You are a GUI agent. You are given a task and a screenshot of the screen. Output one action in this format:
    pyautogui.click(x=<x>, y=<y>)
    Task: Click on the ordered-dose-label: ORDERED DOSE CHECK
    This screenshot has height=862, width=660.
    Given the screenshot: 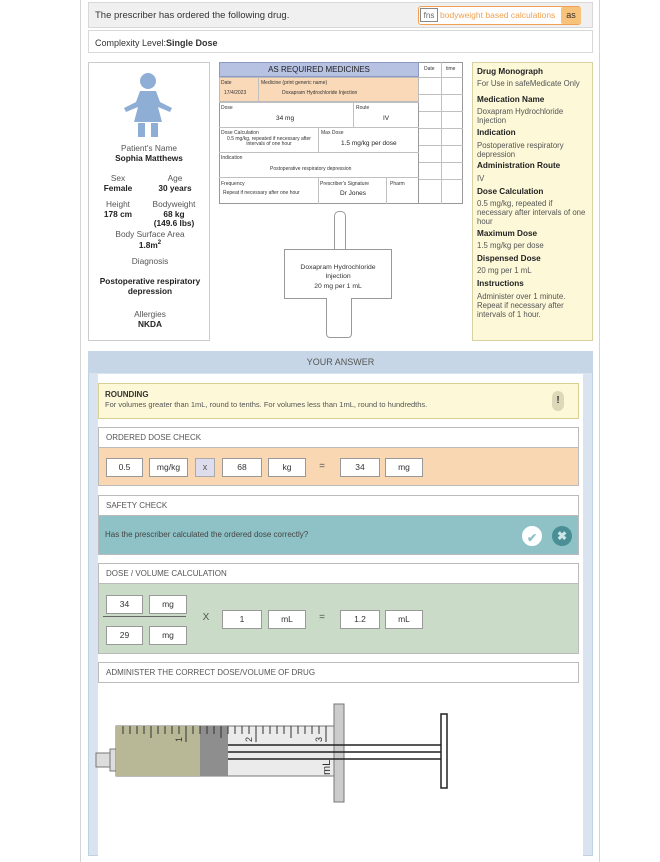 What is the action you would take?
    pyautogui.click(x=338, y=437)
    